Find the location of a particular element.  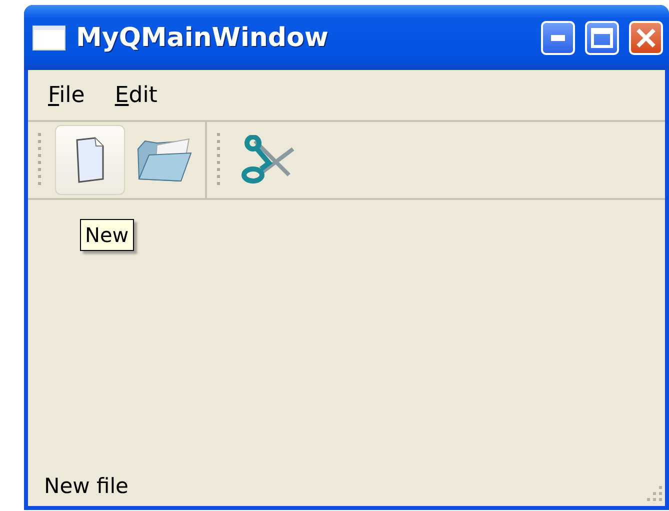

menu-item: File is located at coordinates (66, 95).